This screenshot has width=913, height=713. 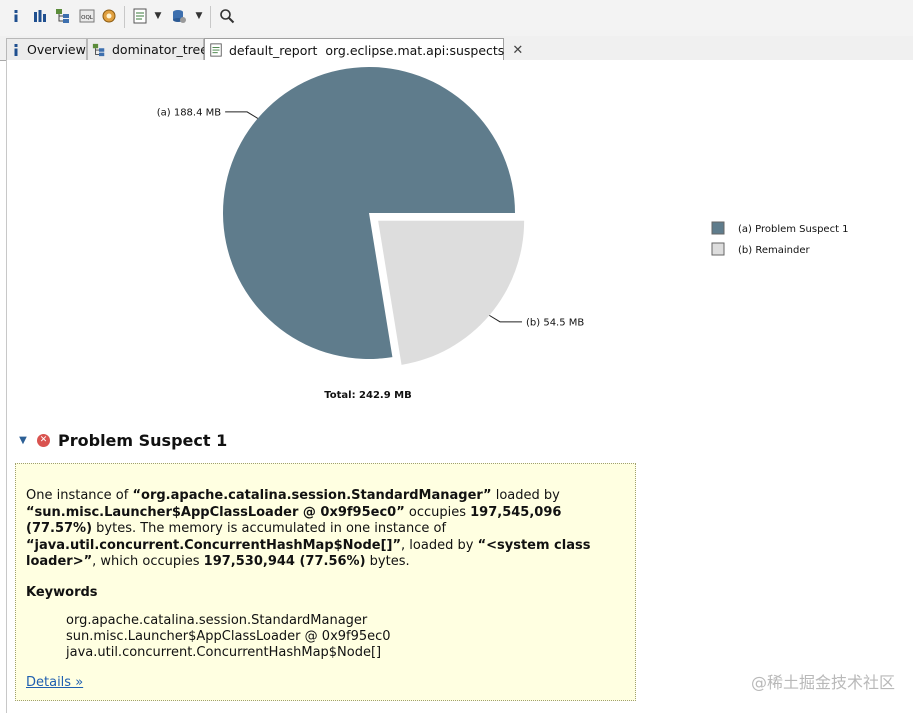 I want to click on oql-icon: OQL, so click(x=87, y=16).